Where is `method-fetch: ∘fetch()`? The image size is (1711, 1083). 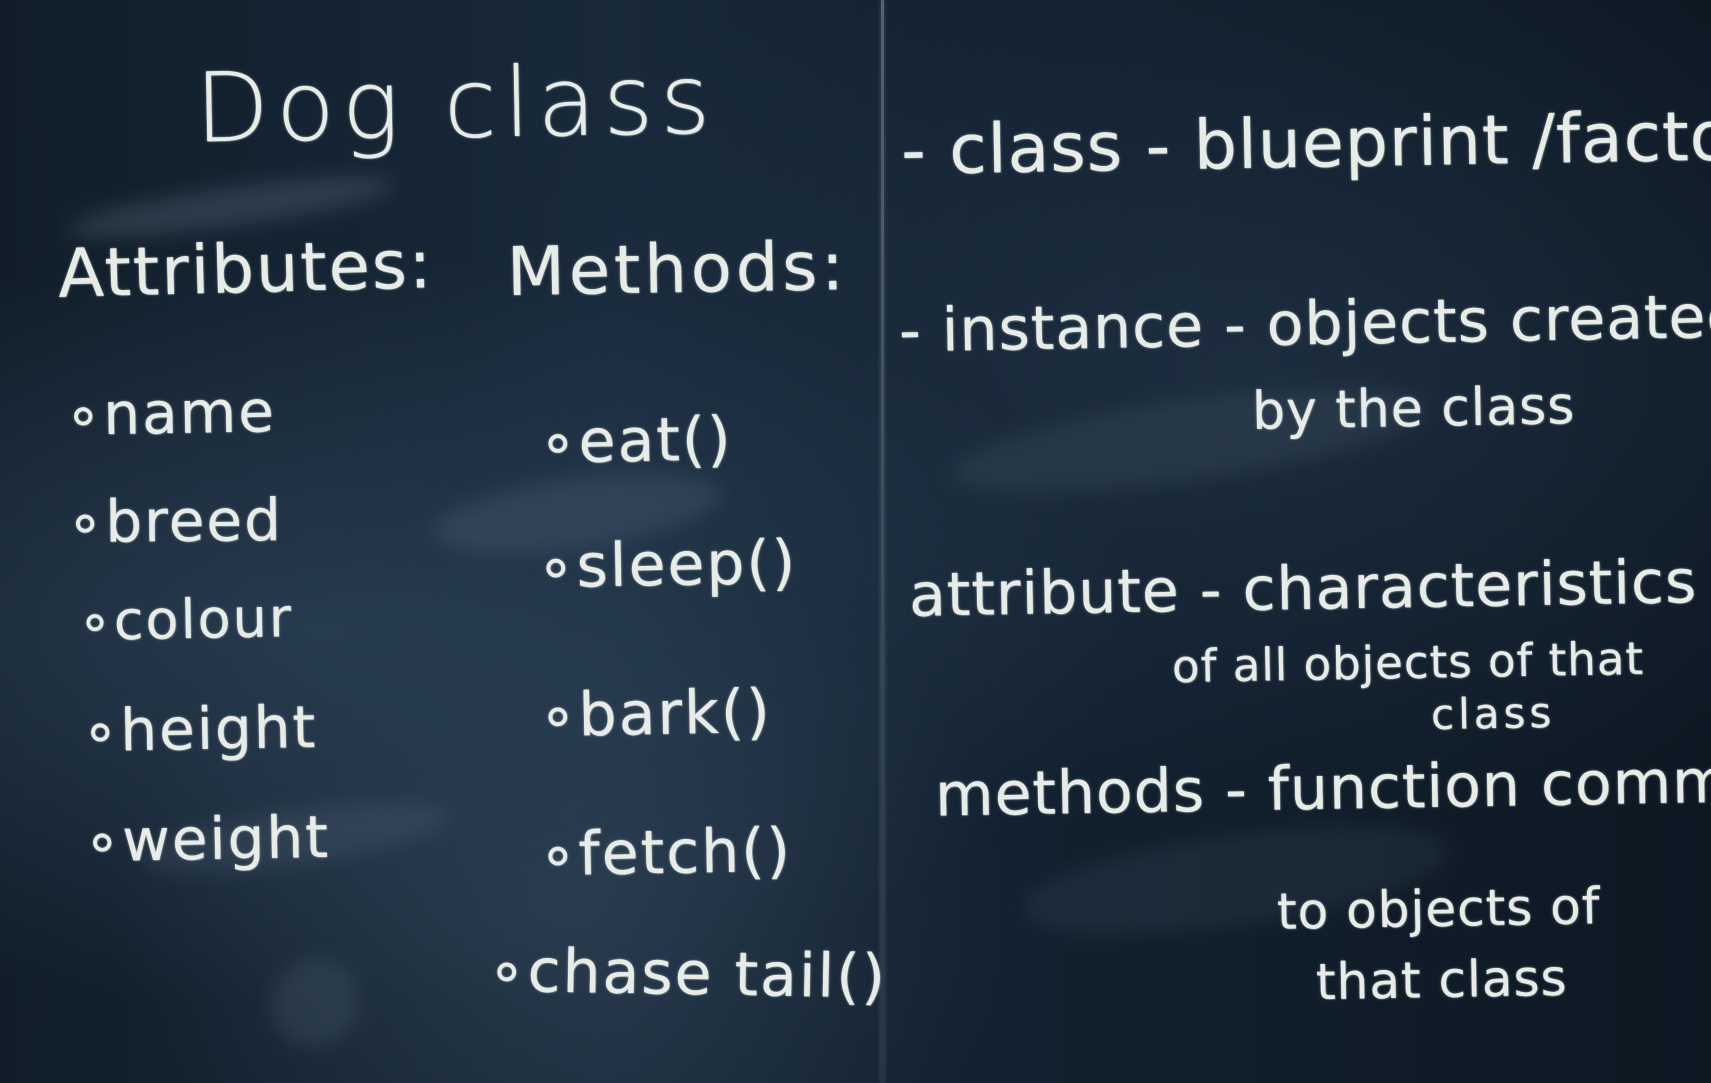
method-fetch: ∘fetch() is located at coordinates (665, 853).